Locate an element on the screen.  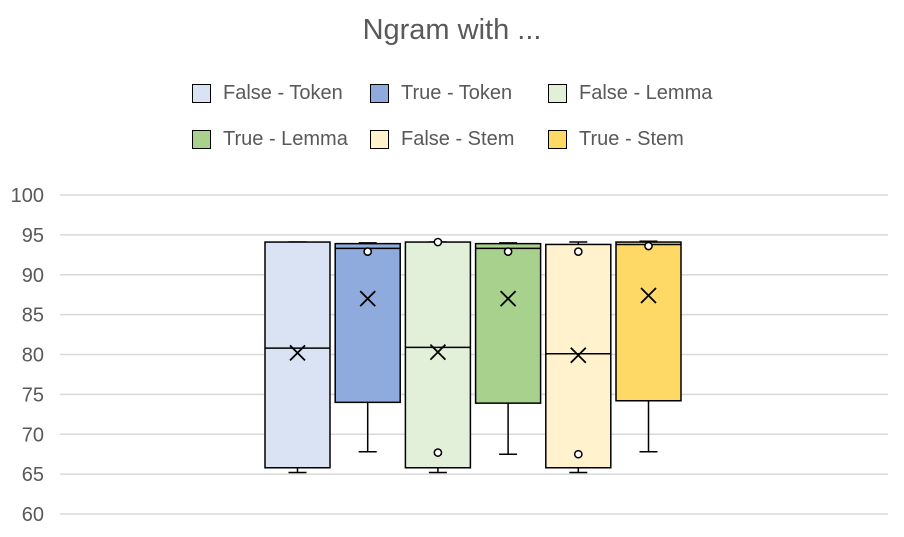
y-tick-label: 85 is located at coordinates (33, 316).